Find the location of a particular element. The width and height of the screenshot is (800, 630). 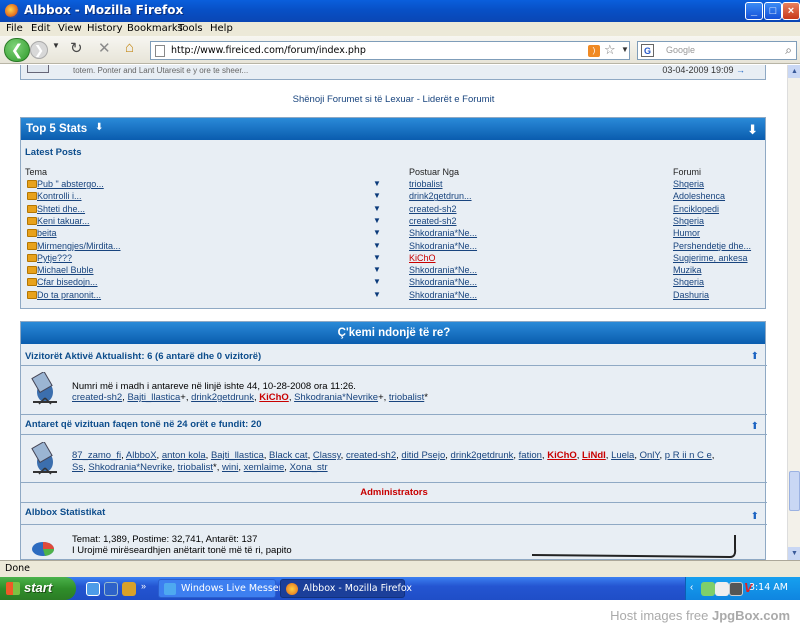

user-link: Luela is located at coordinates (622, 455).